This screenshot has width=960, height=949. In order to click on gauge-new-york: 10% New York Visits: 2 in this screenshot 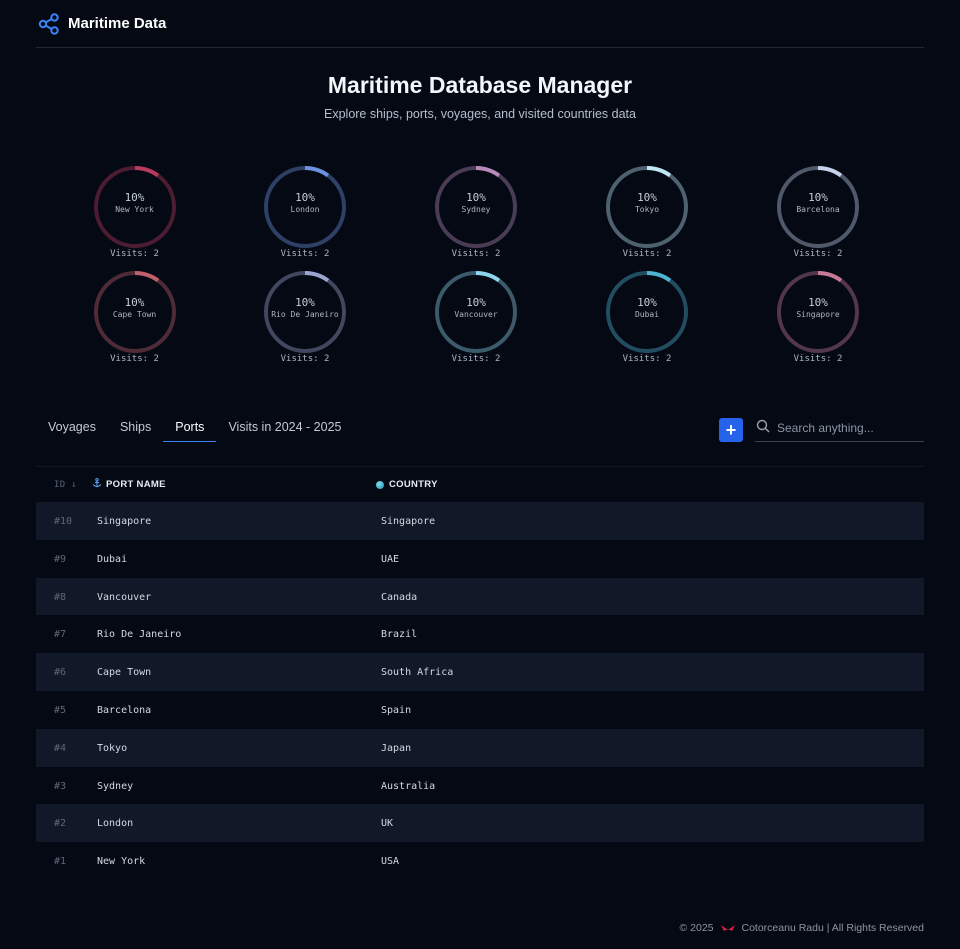, I will do `click(135, 210)`.